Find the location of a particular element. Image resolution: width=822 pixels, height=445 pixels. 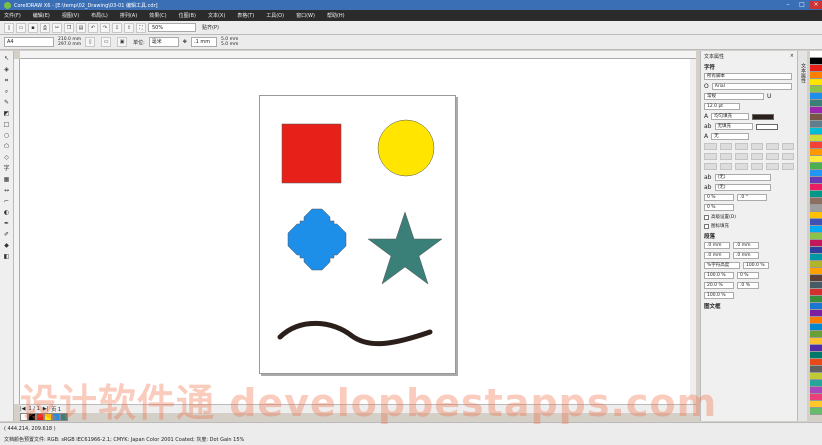

fill-tool-icon: ◆ is located at coordinates (7, 245).